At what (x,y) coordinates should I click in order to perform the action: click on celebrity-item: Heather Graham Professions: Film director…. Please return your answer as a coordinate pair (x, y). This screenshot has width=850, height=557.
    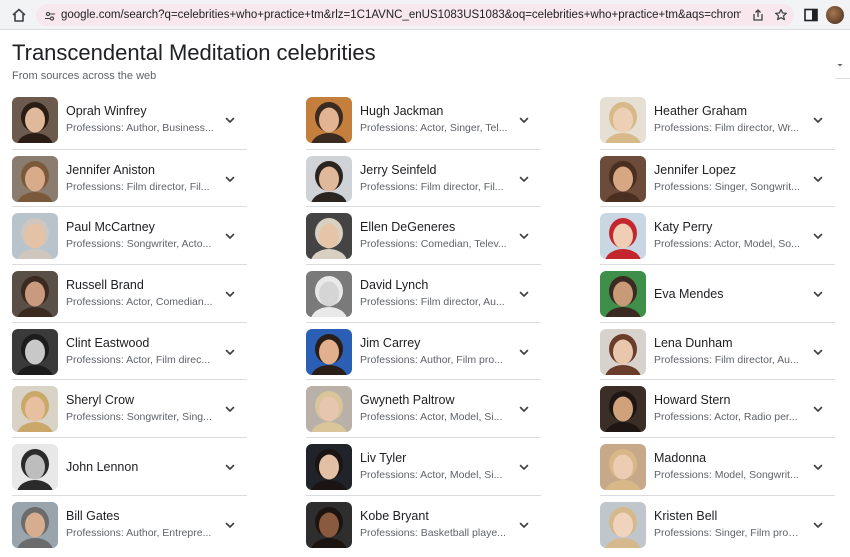
    Looking at the image, I should click on (717, 120).